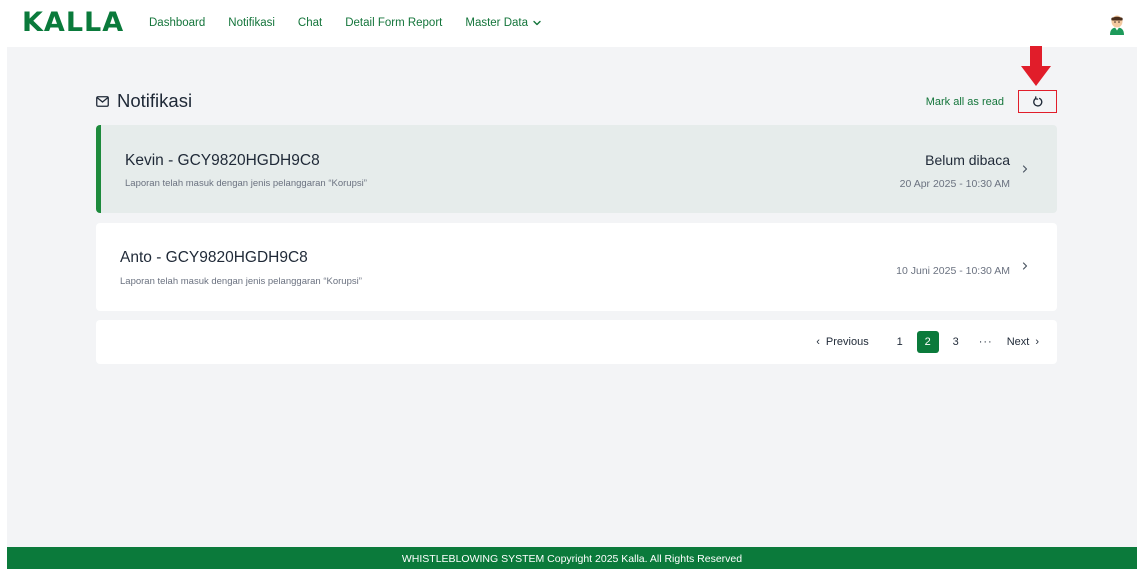  Describe the element at coordinates (310, 23) in the screenshot. I see `nav-chat: Chat` at that location.